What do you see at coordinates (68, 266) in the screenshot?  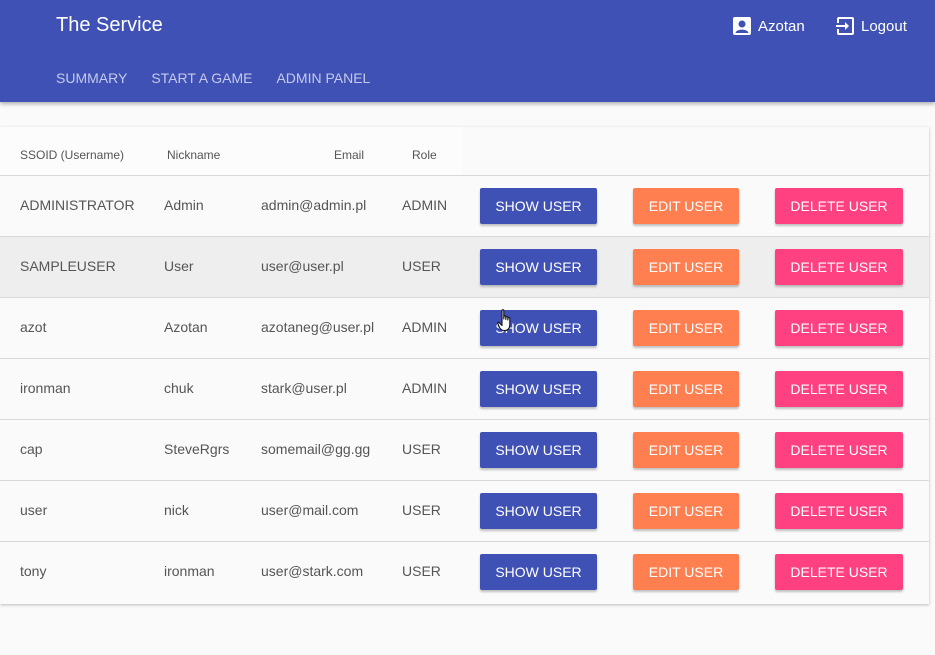 I see `cell-ssoid: SAMPLEUSER` at bounding box center [68, 266].